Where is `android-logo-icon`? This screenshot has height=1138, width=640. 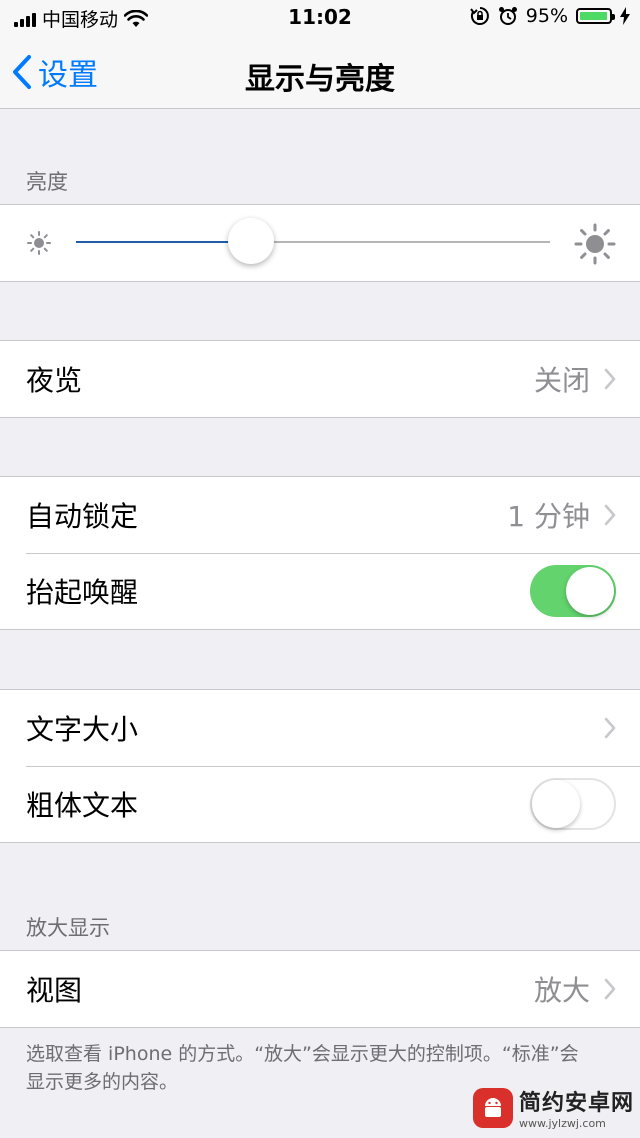
android-logo-icon is located at coordinates (492, 1107).